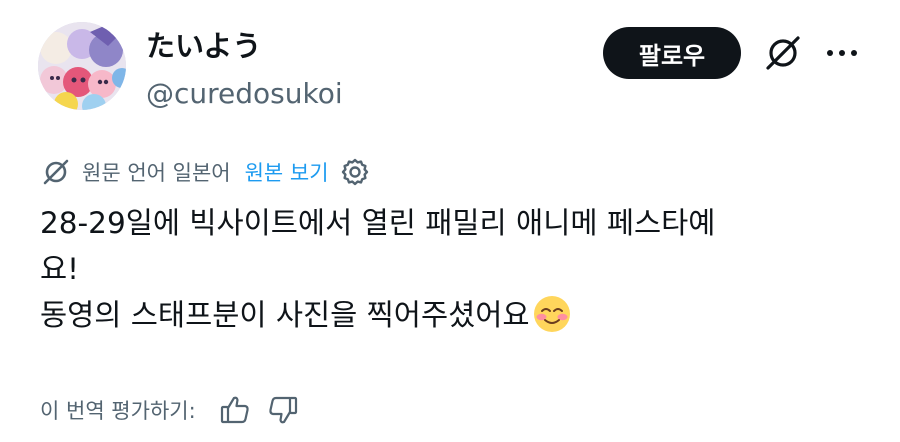 This screenshot has width=900, height=442. What do you see at coordinates (285, 315) in the screenshot?
I see `tweet-line-3-text: 동영의 스태프분이 사진을 찍어주셨어요` at bounding box center [285, 315].